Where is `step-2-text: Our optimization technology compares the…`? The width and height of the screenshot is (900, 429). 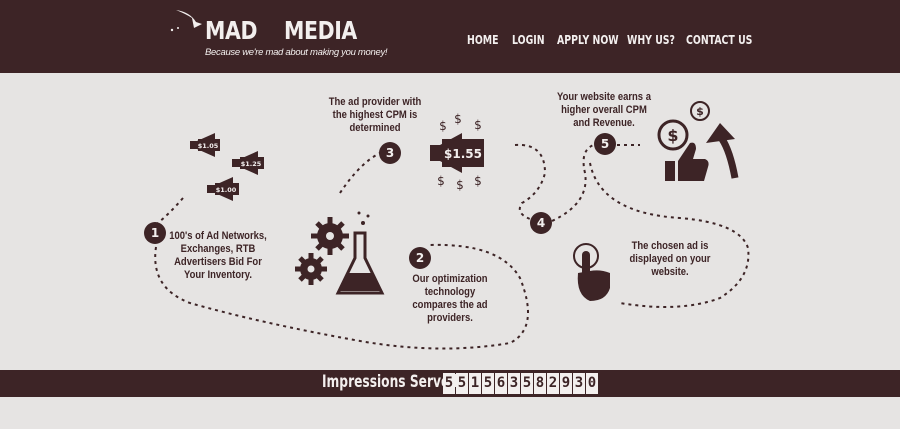
step-2-text: Our optimization technology compares the… is located at coordinates (450, 298).